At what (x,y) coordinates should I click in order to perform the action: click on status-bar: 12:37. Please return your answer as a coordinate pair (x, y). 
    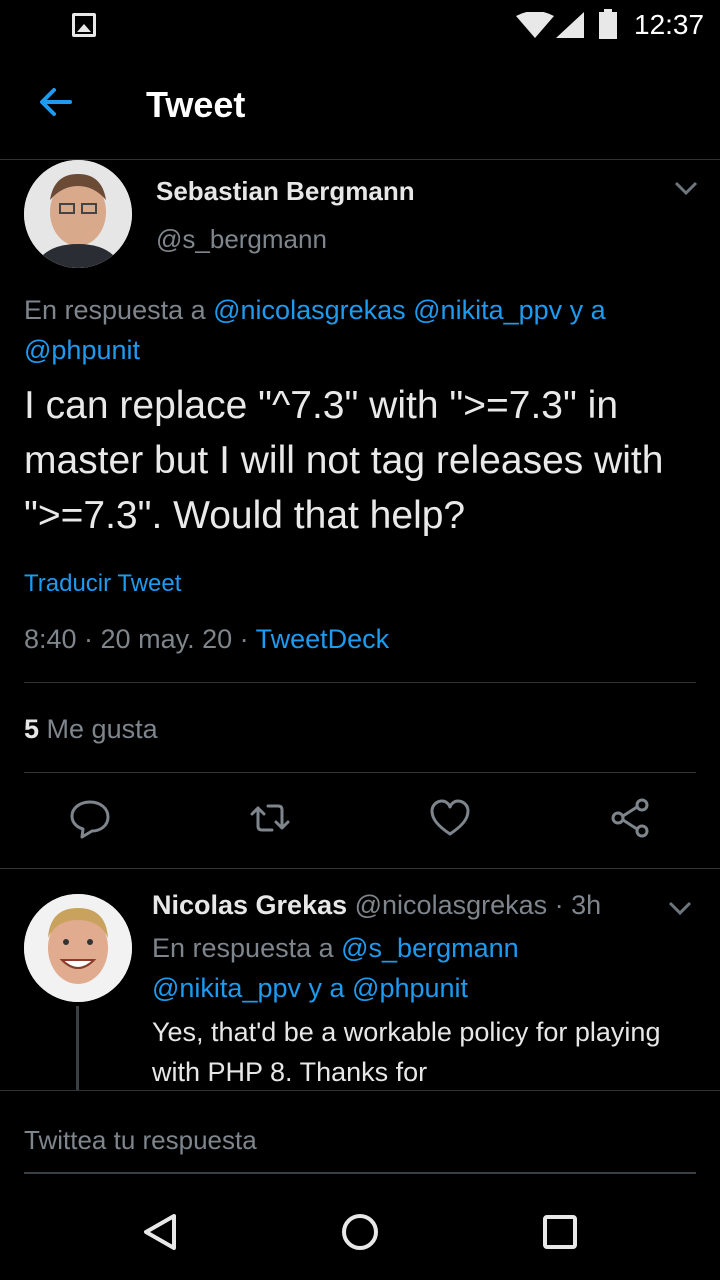
    Looking at the image, I should click on (360, 25).